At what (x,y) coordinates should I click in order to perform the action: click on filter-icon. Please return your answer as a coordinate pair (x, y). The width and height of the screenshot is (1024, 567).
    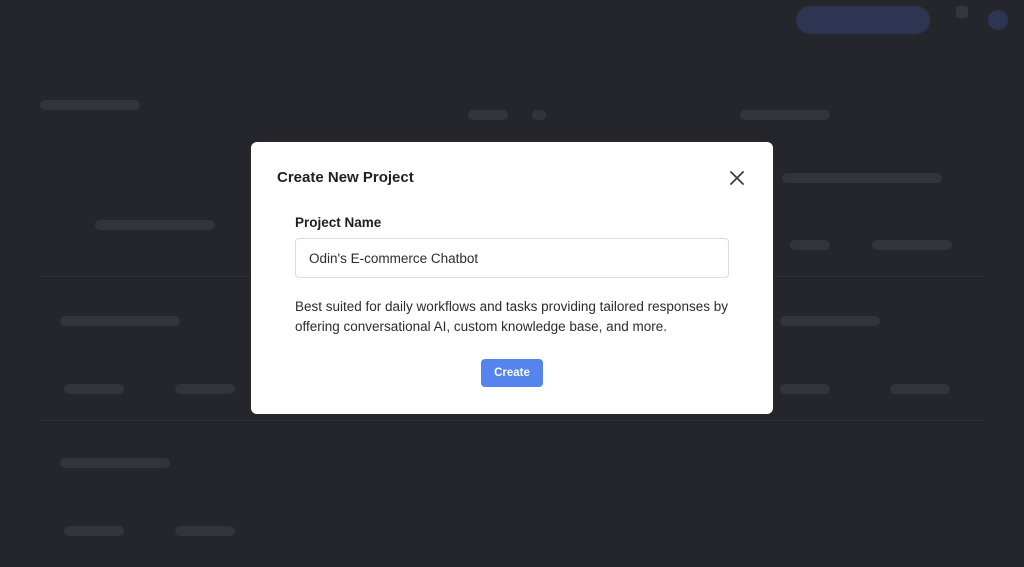
    Looking at the image, I should click on (539, 115).